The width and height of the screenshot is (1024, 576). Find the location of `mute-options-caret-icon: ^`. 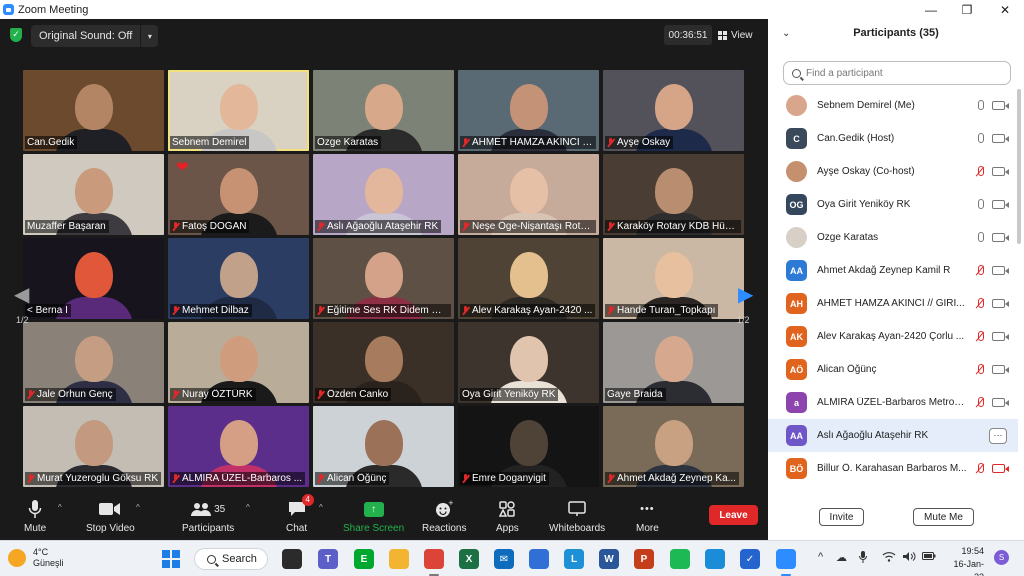

mute-options-caret-icon: ^ is located at coordinates (60, 507).